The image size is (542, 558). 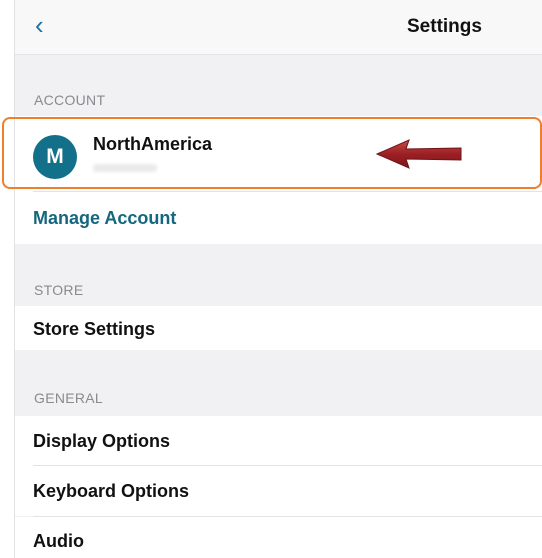 What do you see at coordinates (104, 218) in the screenshot?
I see `manage-account-link: Manage Account` at bounding box center [104, 218].